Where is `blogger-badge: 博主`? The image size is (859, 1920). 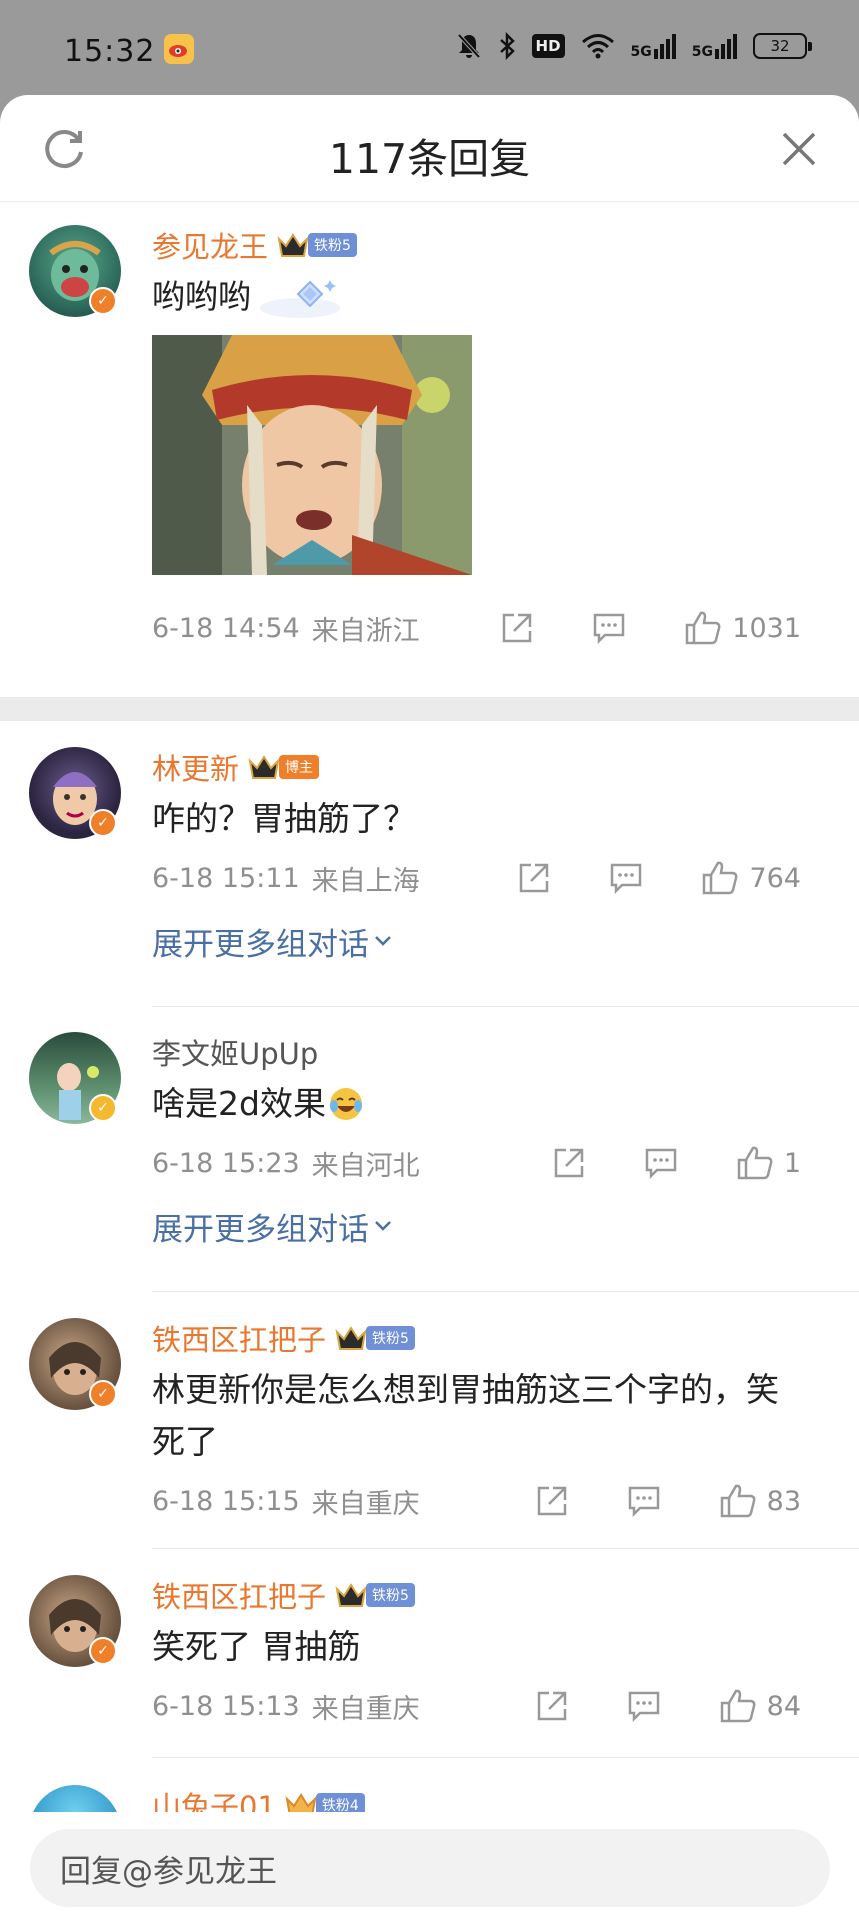
blogger-badge: 博主 is located at coordinates (299, 767).